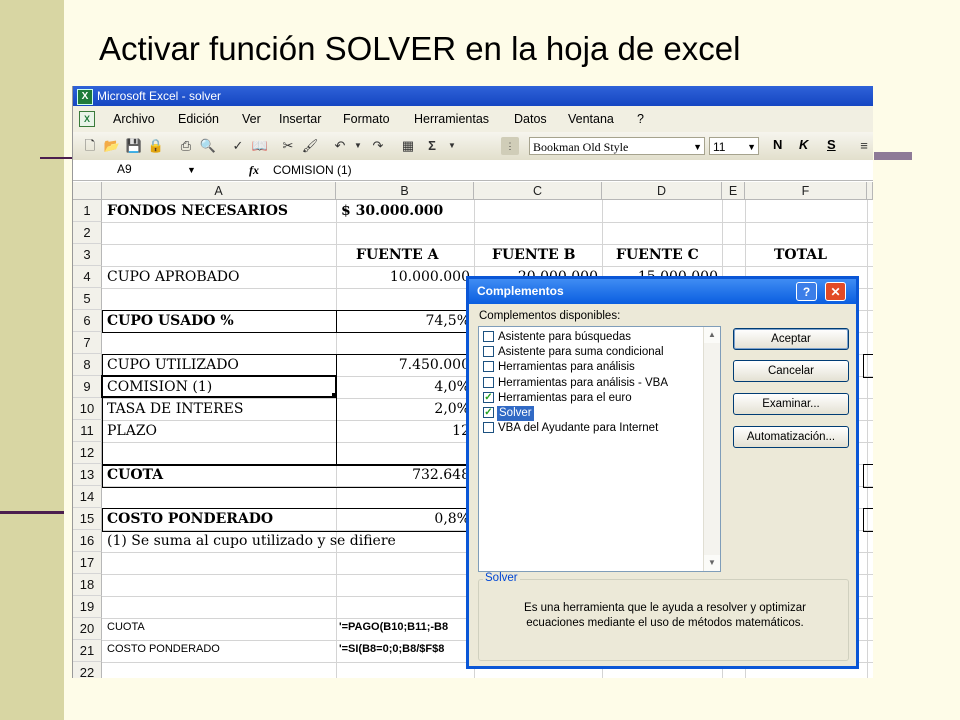 Image resolution: width=960 pixels, height=720 pixels. What do you see at coordinates (173, 365) in the screenshot?
I see `cell-a8: CUPO UTILIZADO` at bounding box center [173, 365].